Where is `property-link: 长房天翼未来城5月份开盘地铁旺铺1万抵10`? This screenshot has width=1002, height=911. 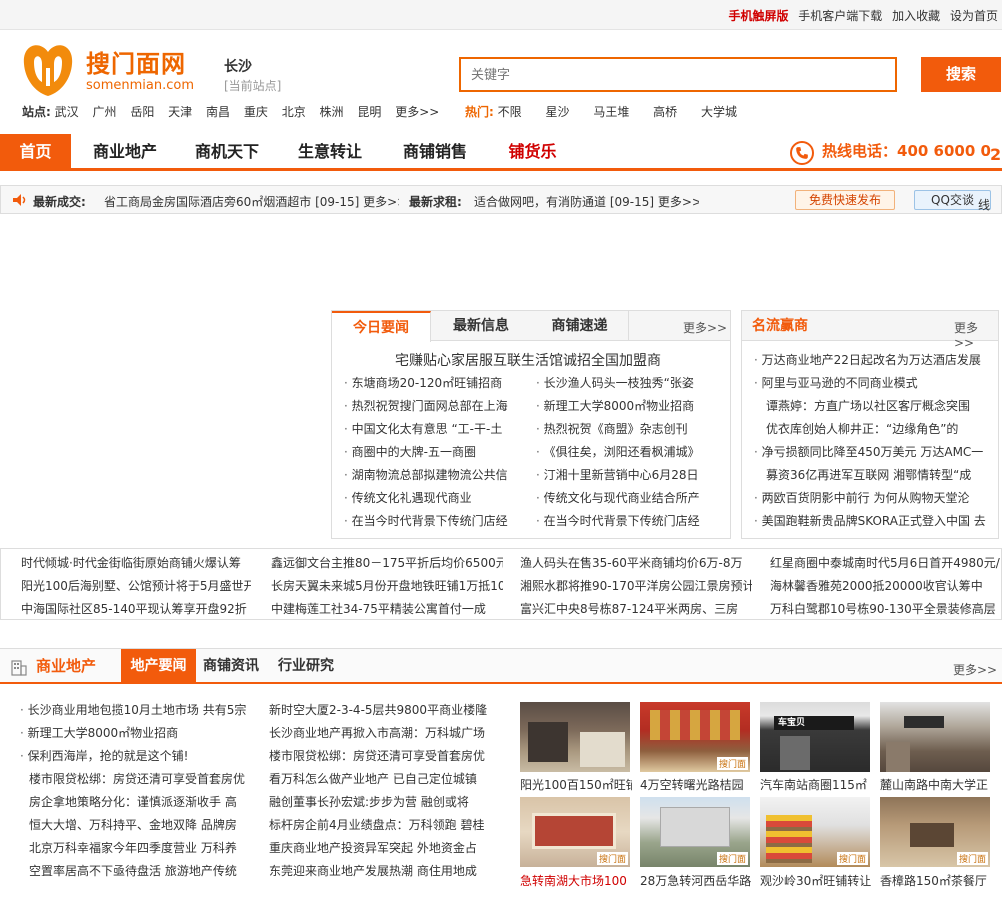
property-link: 长房天翼未来城5月份开盘地铁旺铺1万抵10 is located at coordinates (387, 585).